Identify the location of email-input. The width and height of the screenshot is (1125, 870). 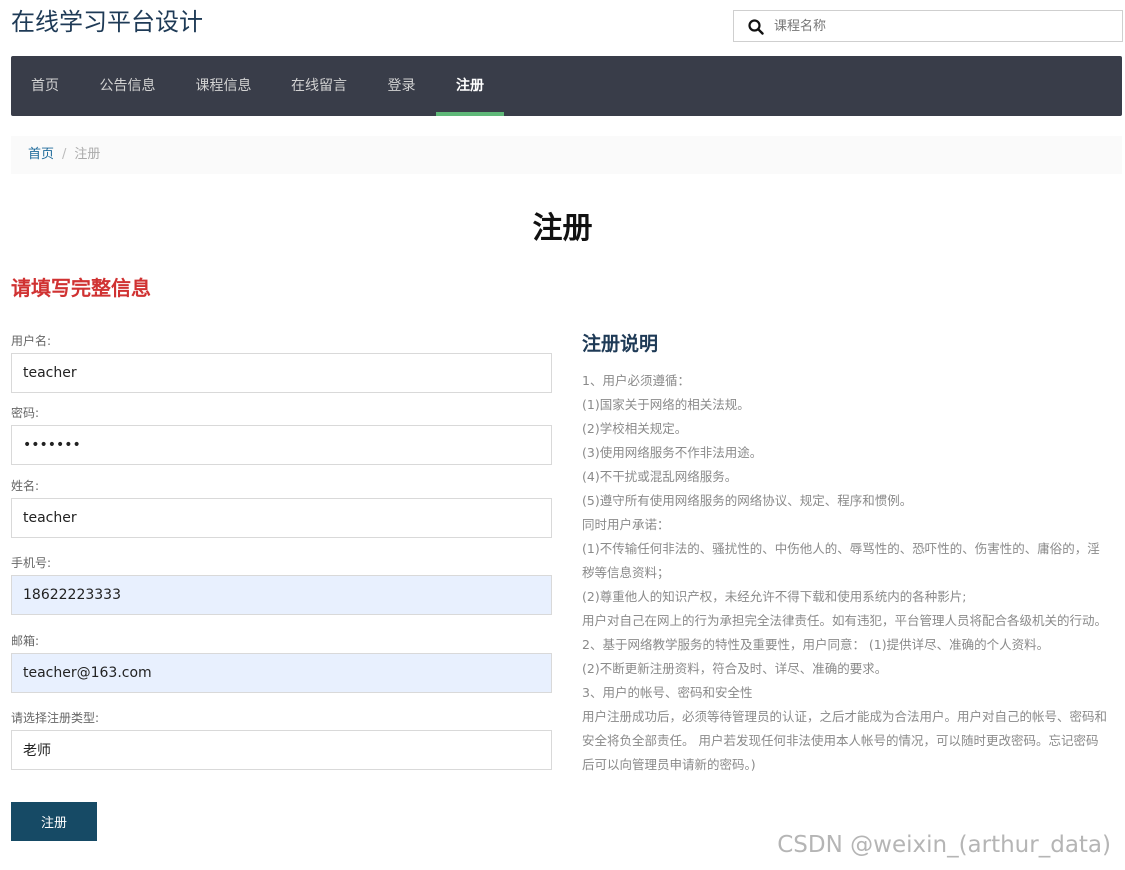
(281, 673).